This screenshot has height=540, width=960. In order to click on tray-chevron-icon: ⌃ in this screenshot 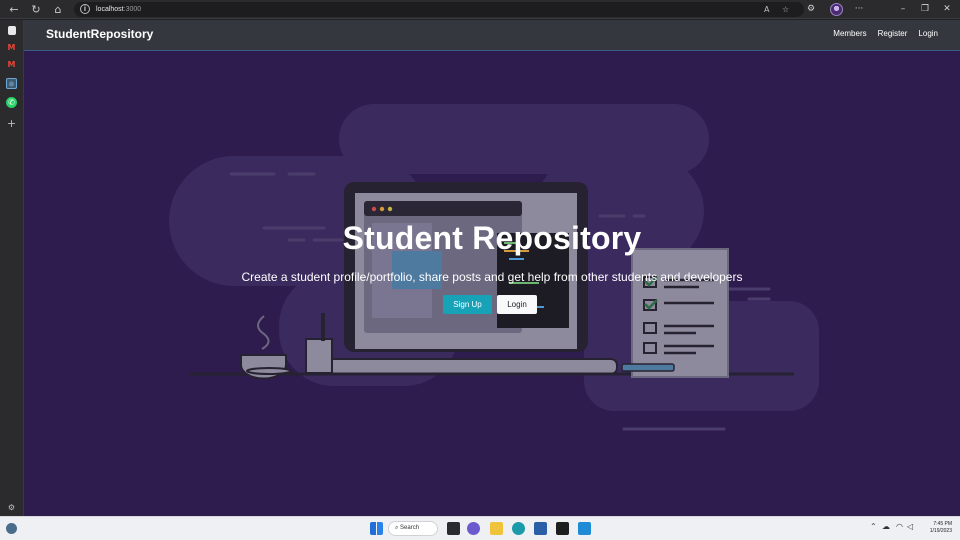, I will do `click(873, 526)`.